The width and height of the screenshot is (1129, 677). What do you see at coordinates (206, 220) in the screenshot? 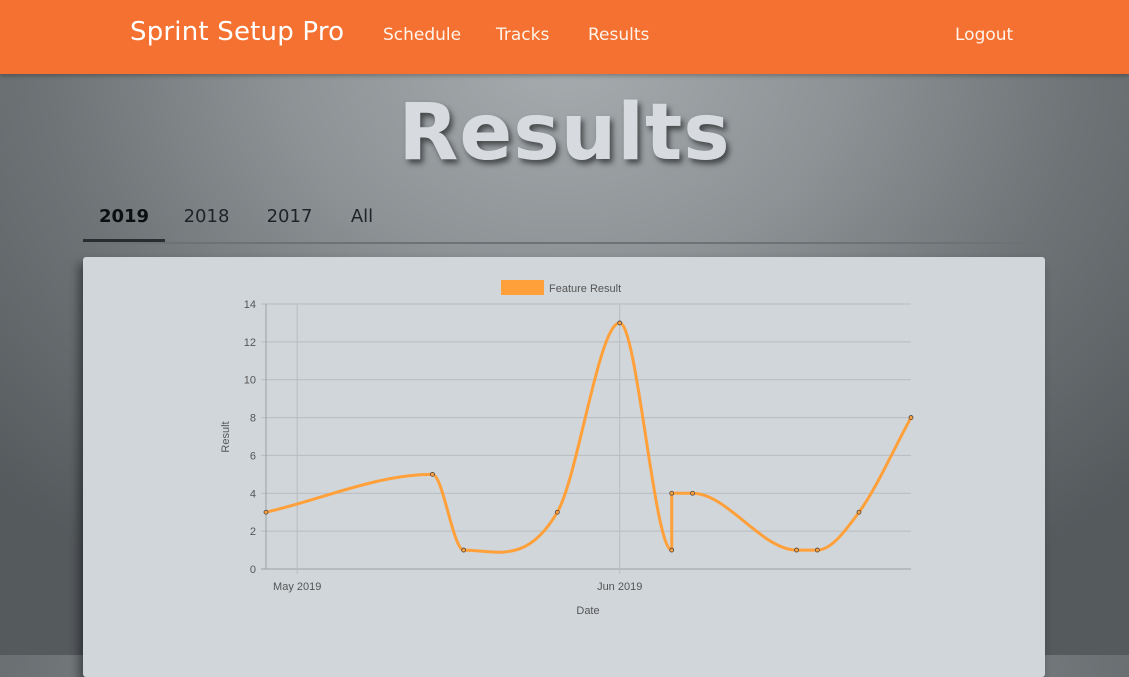
I see `tab-2018: 2018` at bounding box center [206, 220].